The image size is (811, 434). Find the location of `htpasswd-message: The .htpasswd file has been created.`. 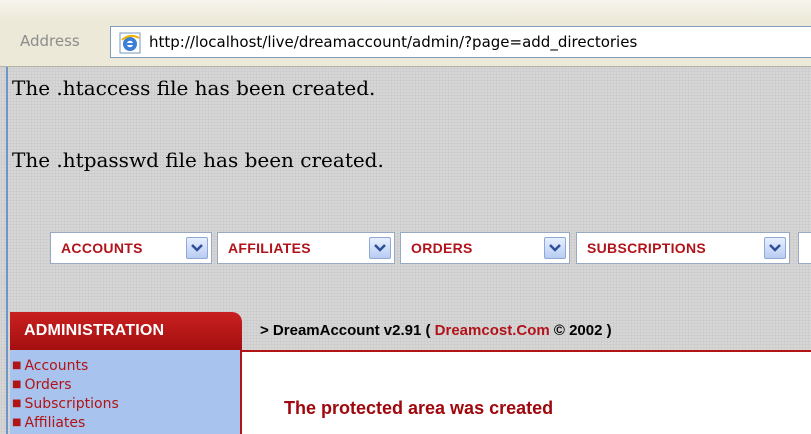

htpasswd-message: The .htpasswd file has been created. is located at coordinates (198, 160).